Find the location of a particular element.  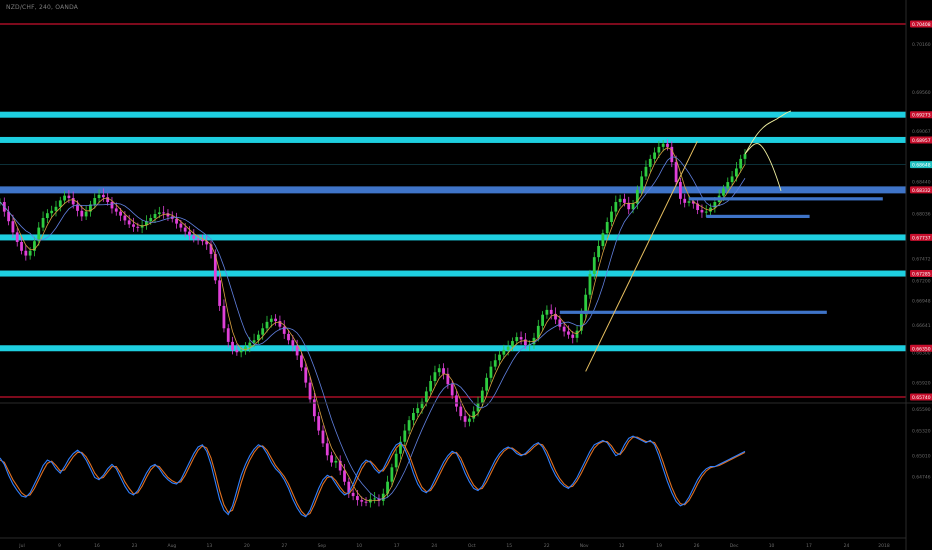

x-tick-label: Nov is located at coordinates (584, 546).